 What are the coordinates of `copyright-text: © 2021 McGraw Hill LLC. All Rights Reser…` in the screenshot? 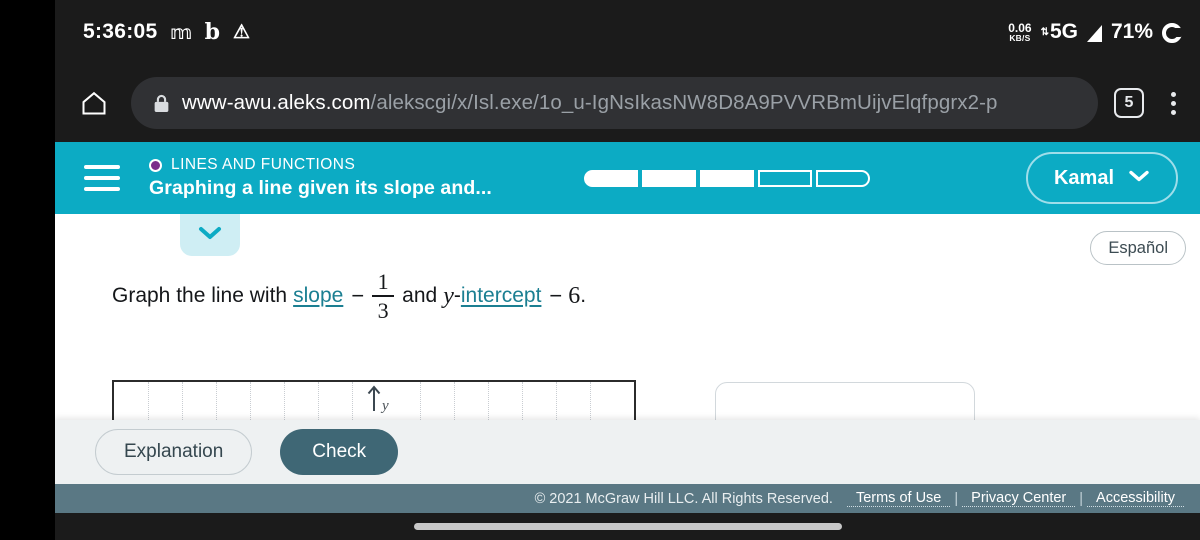 It's located at (683, 498).